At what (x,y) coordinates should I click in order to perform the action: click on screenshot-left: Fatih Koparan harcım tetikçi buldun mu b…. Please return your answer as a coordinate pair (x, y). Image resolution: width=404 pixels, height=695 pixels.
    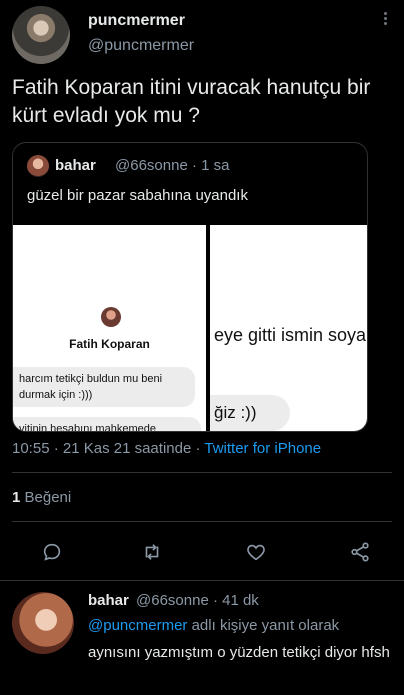
    Looking at the image, I should click on (109, 328).